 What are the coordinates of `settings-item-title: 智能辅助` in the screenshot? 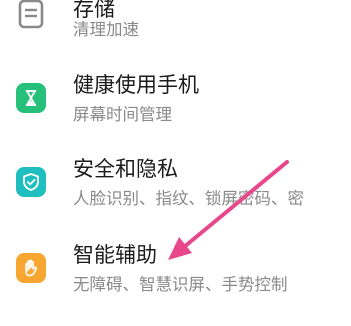 It's located at (115, 255).